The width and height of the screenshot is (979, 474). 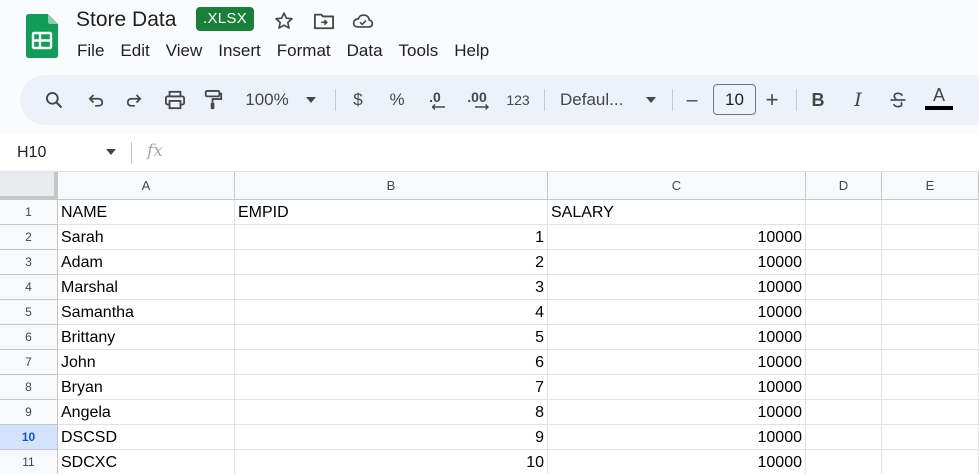 What do you see at coordinates (651, 100) in the screenshot?
I see `font-dropdown-icon` at bounding box center [651, 100].